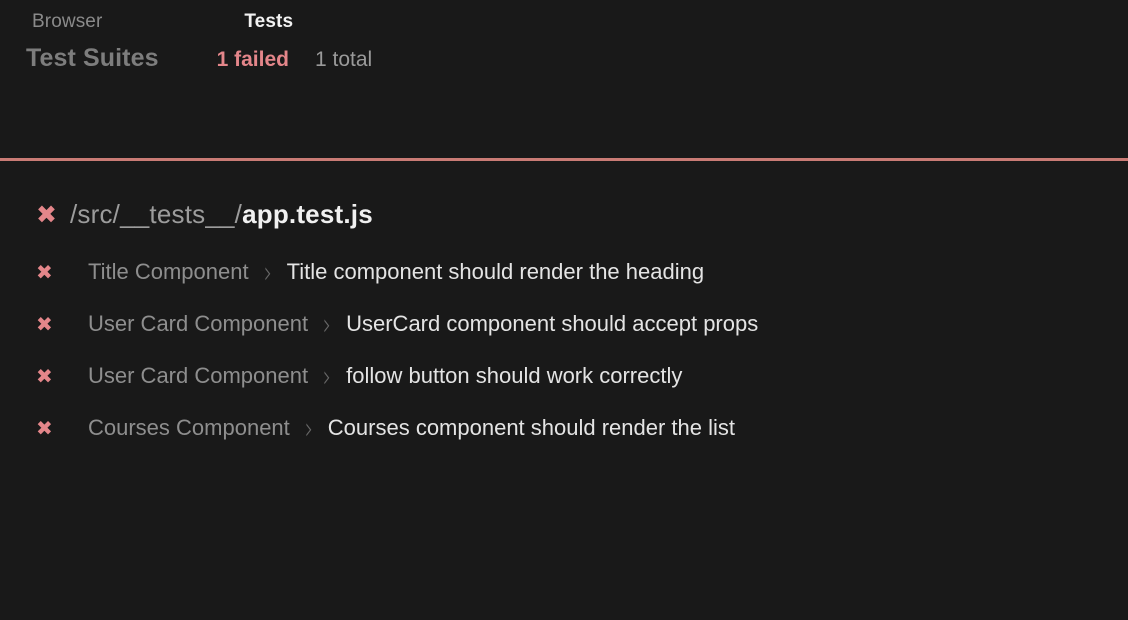  What do you see at coordinates (531, 427) in the screenshot?
I see `test-title: Courses component should render the list` at bounding box center [531, 427].